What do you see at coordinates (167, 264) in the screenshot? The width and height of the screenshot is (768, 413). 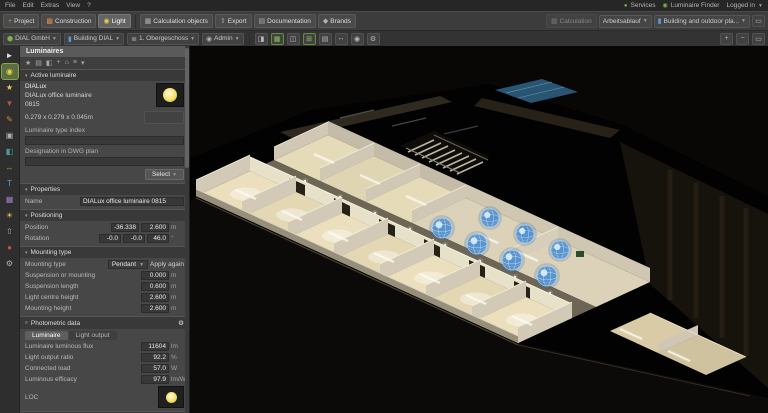 I see `apply-again-button: Apply again` at bounding box center [167, 264].